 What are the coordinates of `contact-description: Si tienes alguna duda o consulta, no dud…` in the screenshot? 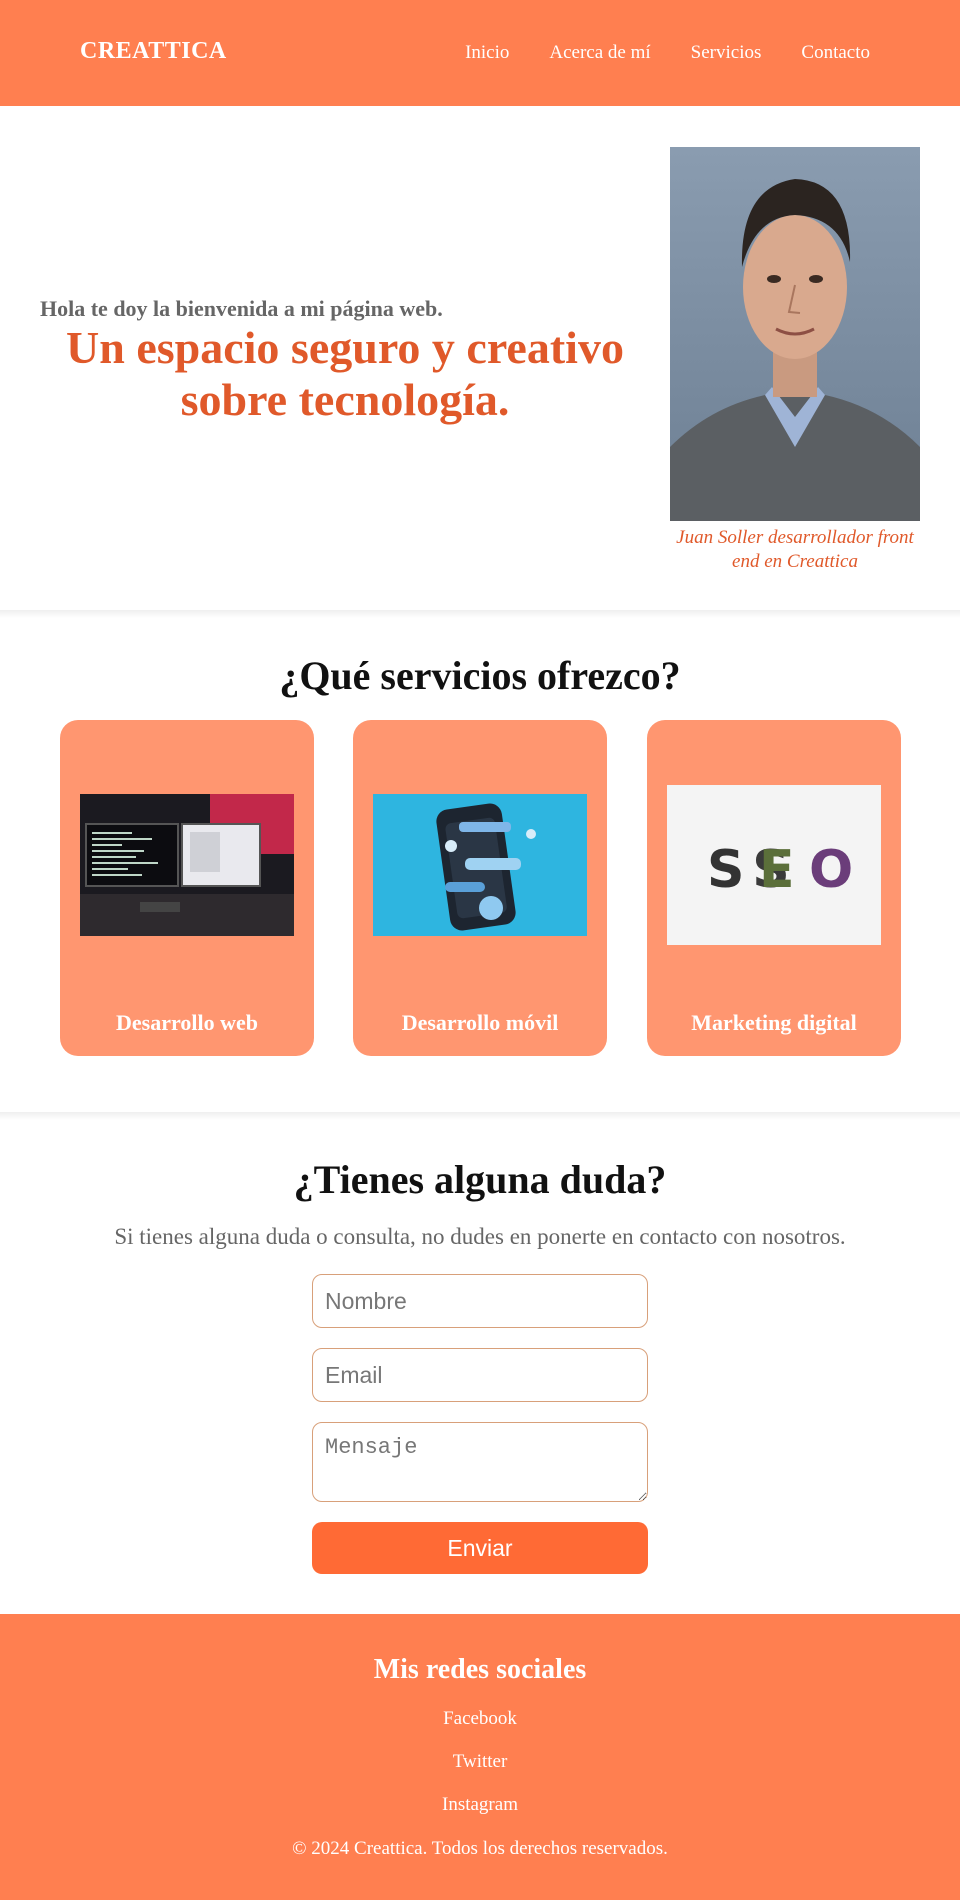 It's located at (480, 1236).